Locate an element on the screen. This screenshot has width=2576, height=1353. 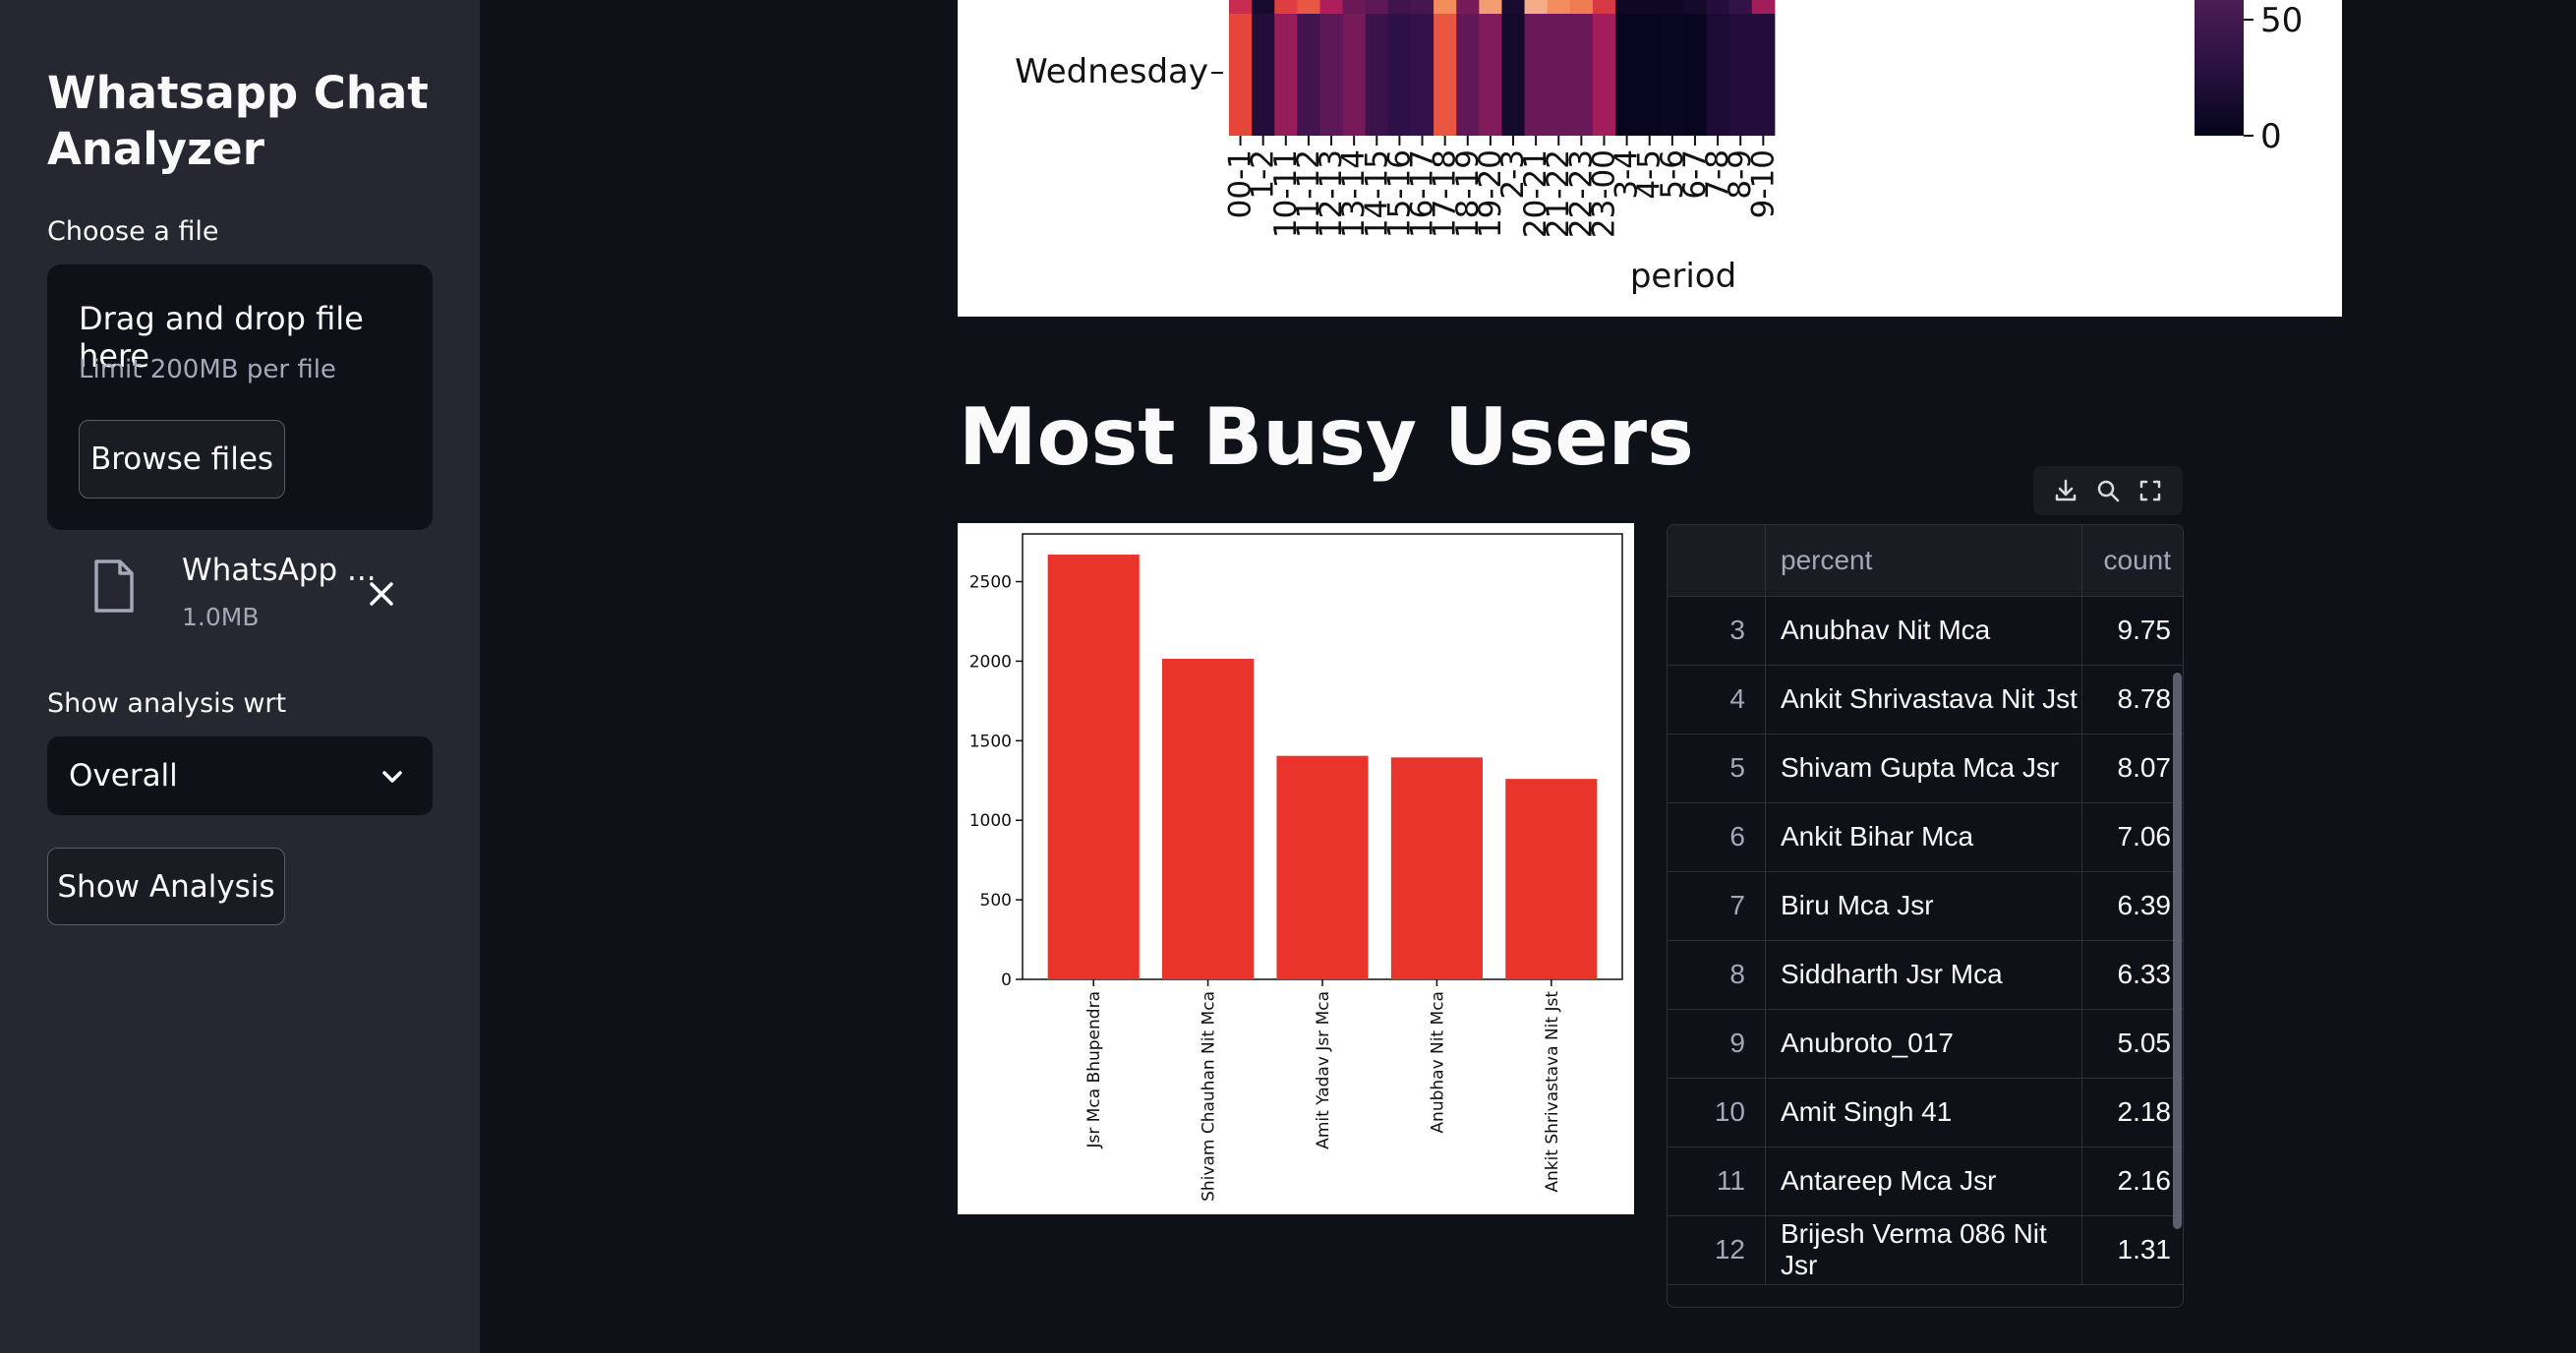
row-name: Siddharth Jsr Mca is located at coordinates (1924, 975).